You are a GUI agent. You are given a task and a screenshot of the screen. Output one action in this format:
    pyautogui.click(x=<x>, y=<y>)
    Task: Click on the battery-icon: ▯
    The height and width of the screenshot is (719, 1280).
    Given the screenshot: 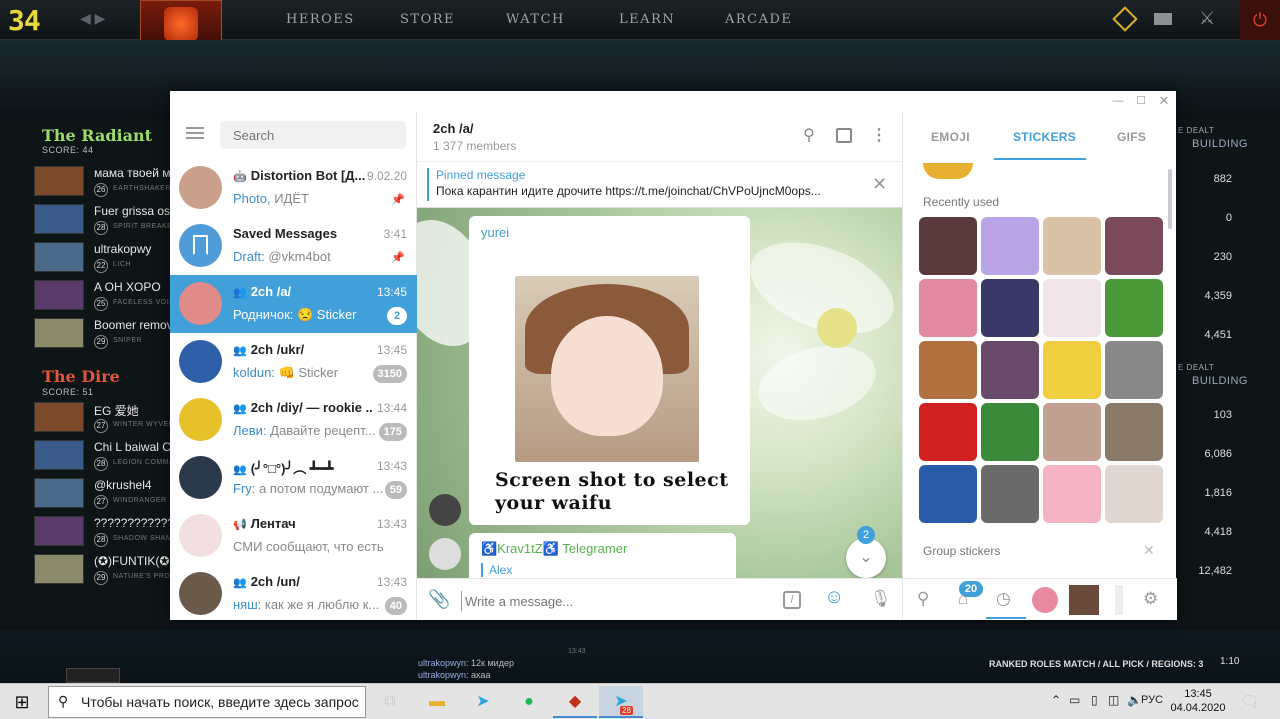 What is the action you would take?
    pyautogui.click(x=1094, y=700)
    